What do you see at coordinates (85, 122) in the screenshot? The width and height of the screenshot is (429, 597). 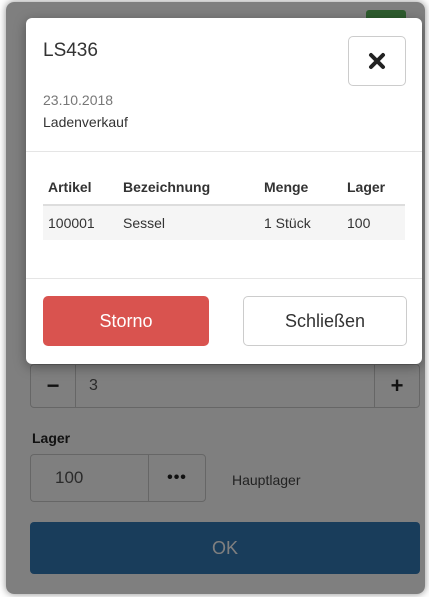 I see `modal-subtitle: Ladenverkauf` at bounding box center [85, 122].